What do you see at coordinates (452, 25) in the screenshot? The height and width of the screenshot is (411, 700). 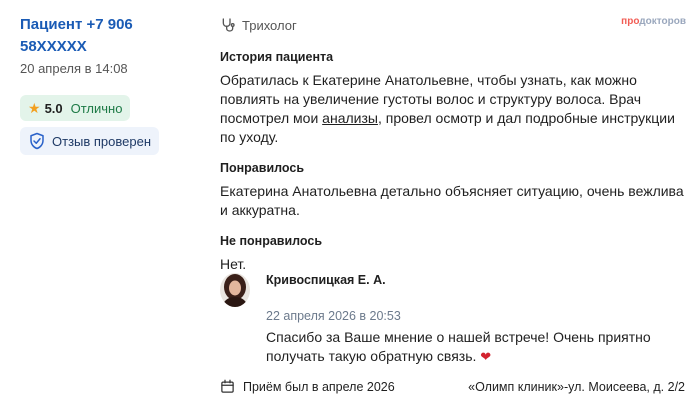 I see `specialty-row: Трихолог` at bounding box center [452, 25].